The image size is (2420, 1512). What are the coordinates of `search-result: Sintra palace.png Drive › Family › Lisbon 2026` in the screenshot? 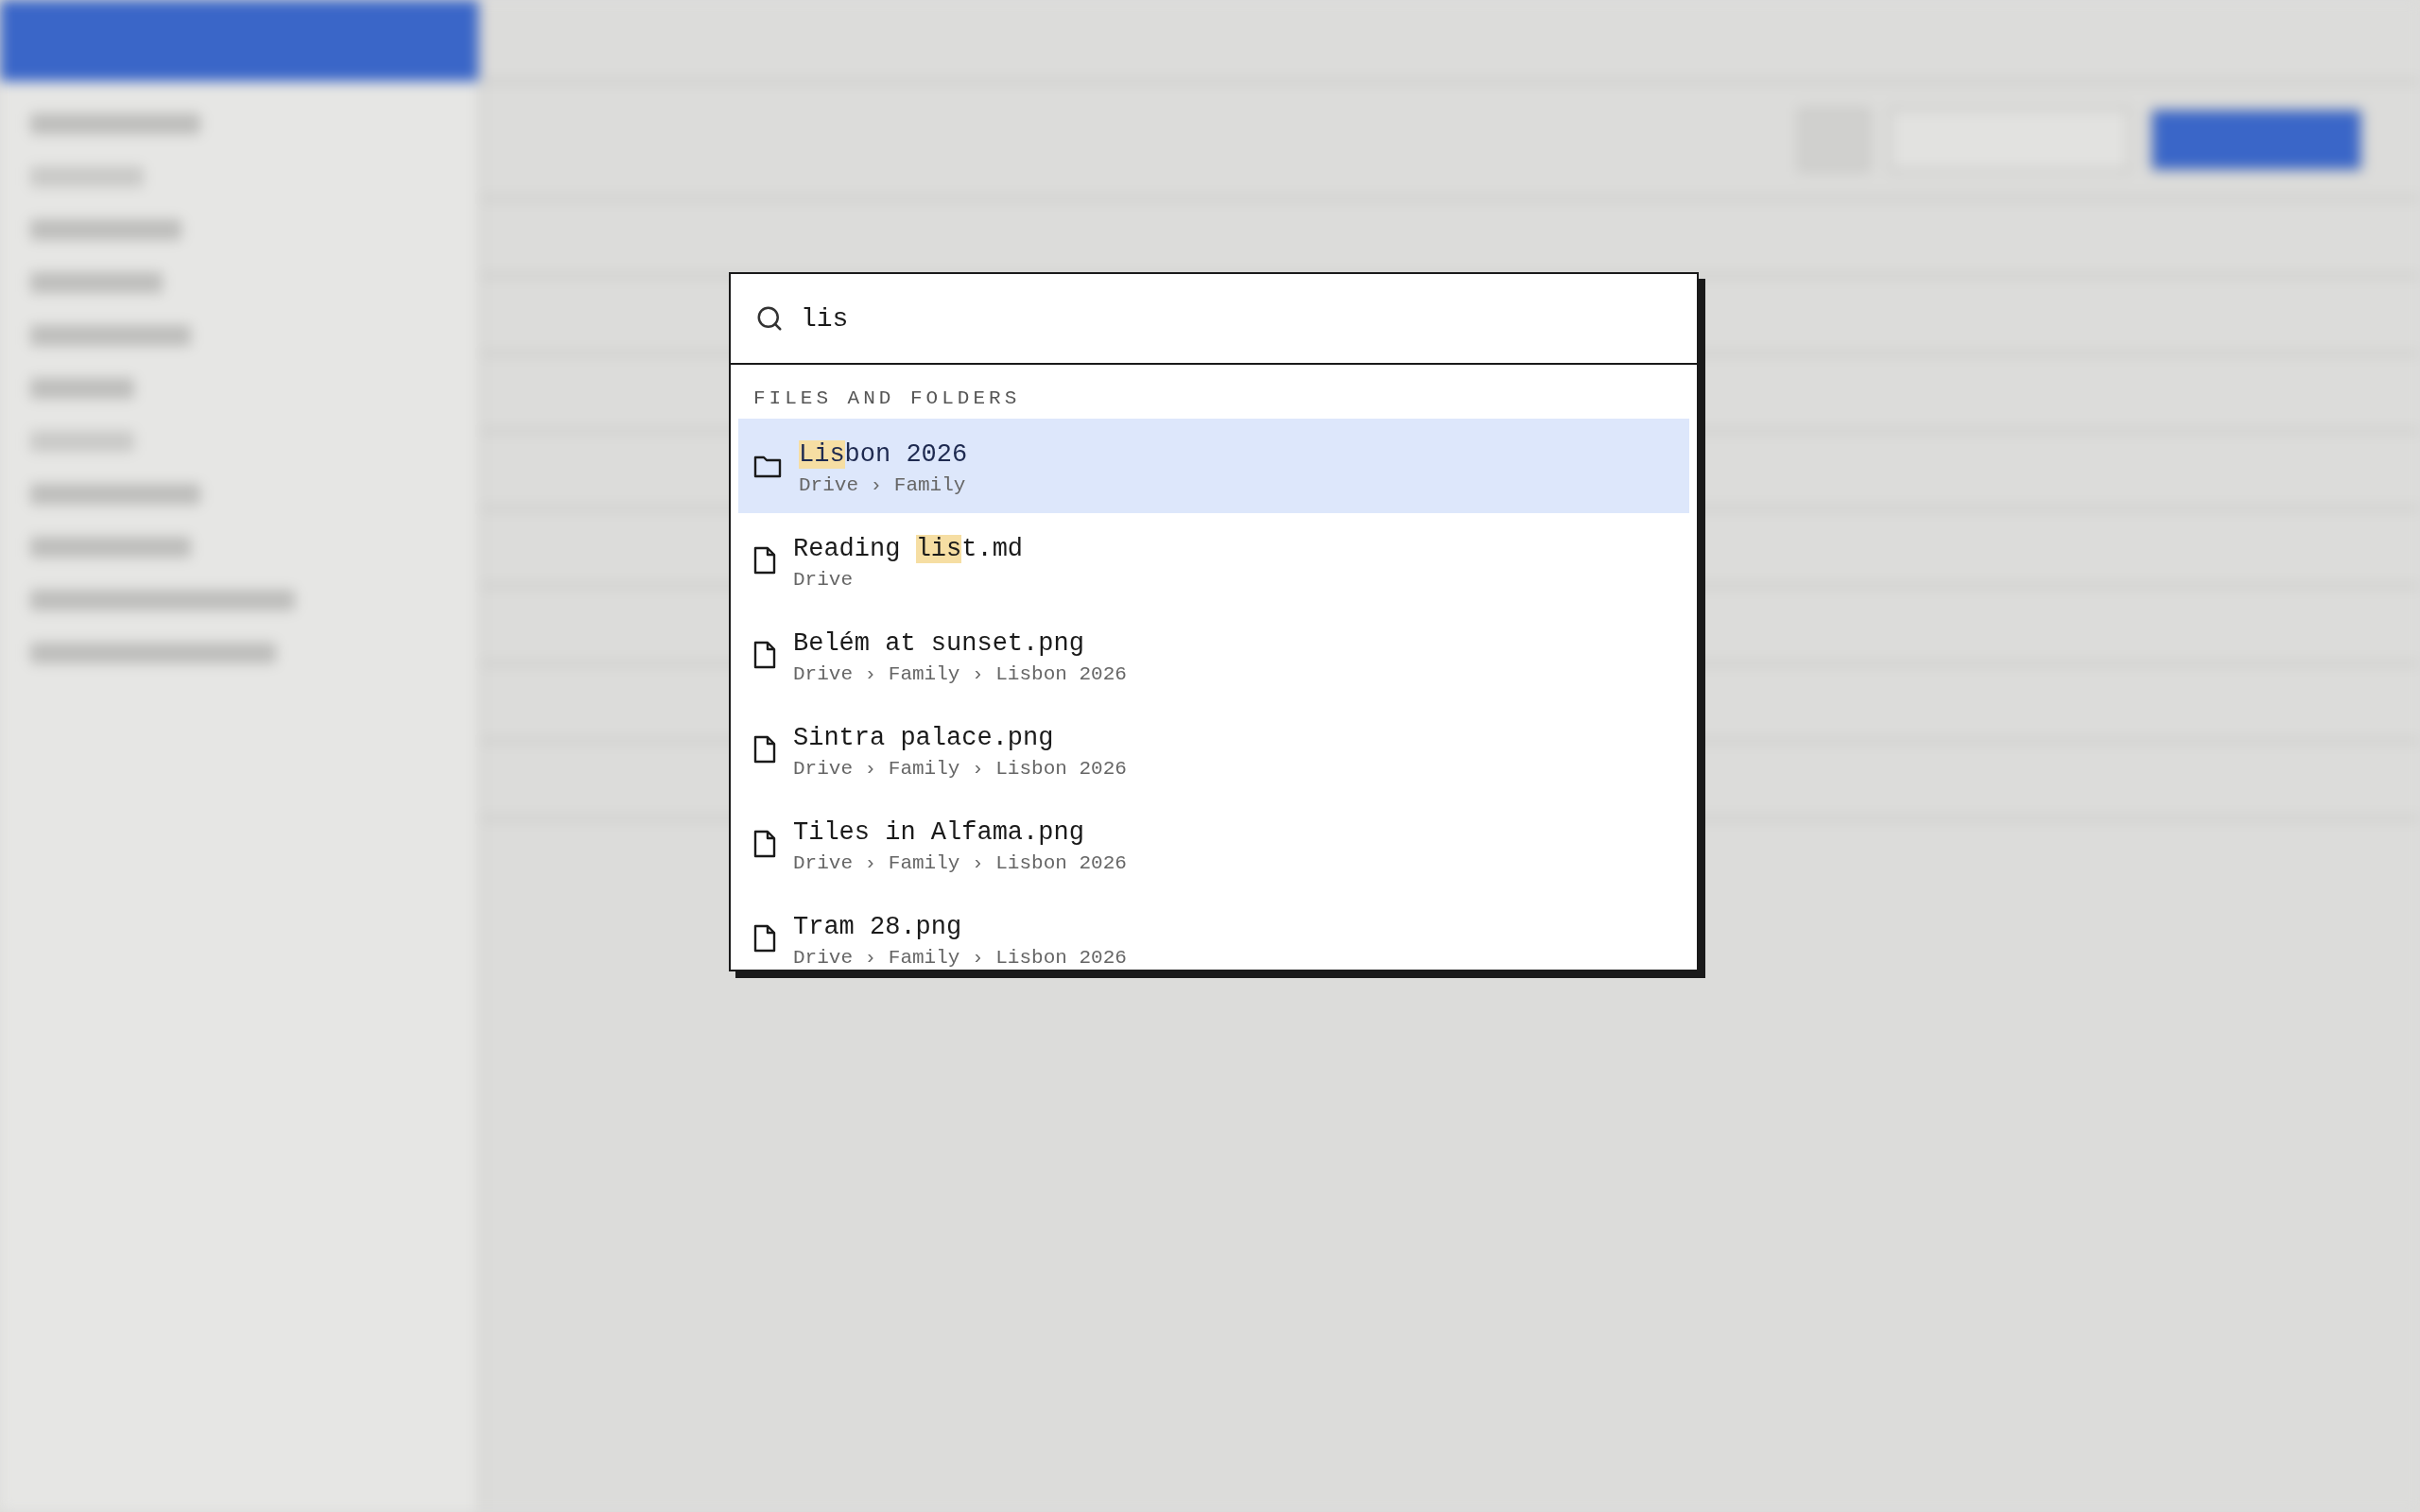 It's located at (1213, 749).